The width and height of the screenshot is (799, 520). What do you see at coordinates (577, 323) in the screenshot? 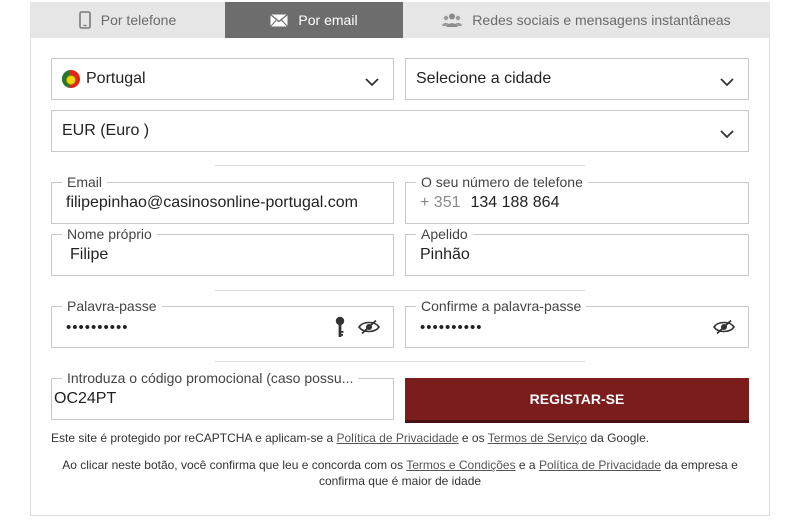
I see `confirm-password-field: Confirme a palavra-passe ••••••••••` at bounding box center [577, 323].